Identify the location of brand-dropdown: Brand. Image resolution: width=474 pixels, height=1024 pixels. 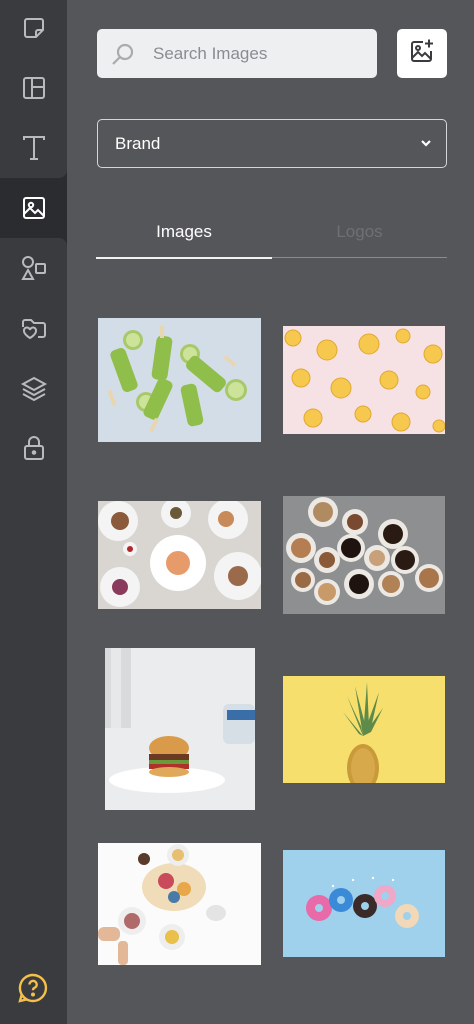
(272, 143).